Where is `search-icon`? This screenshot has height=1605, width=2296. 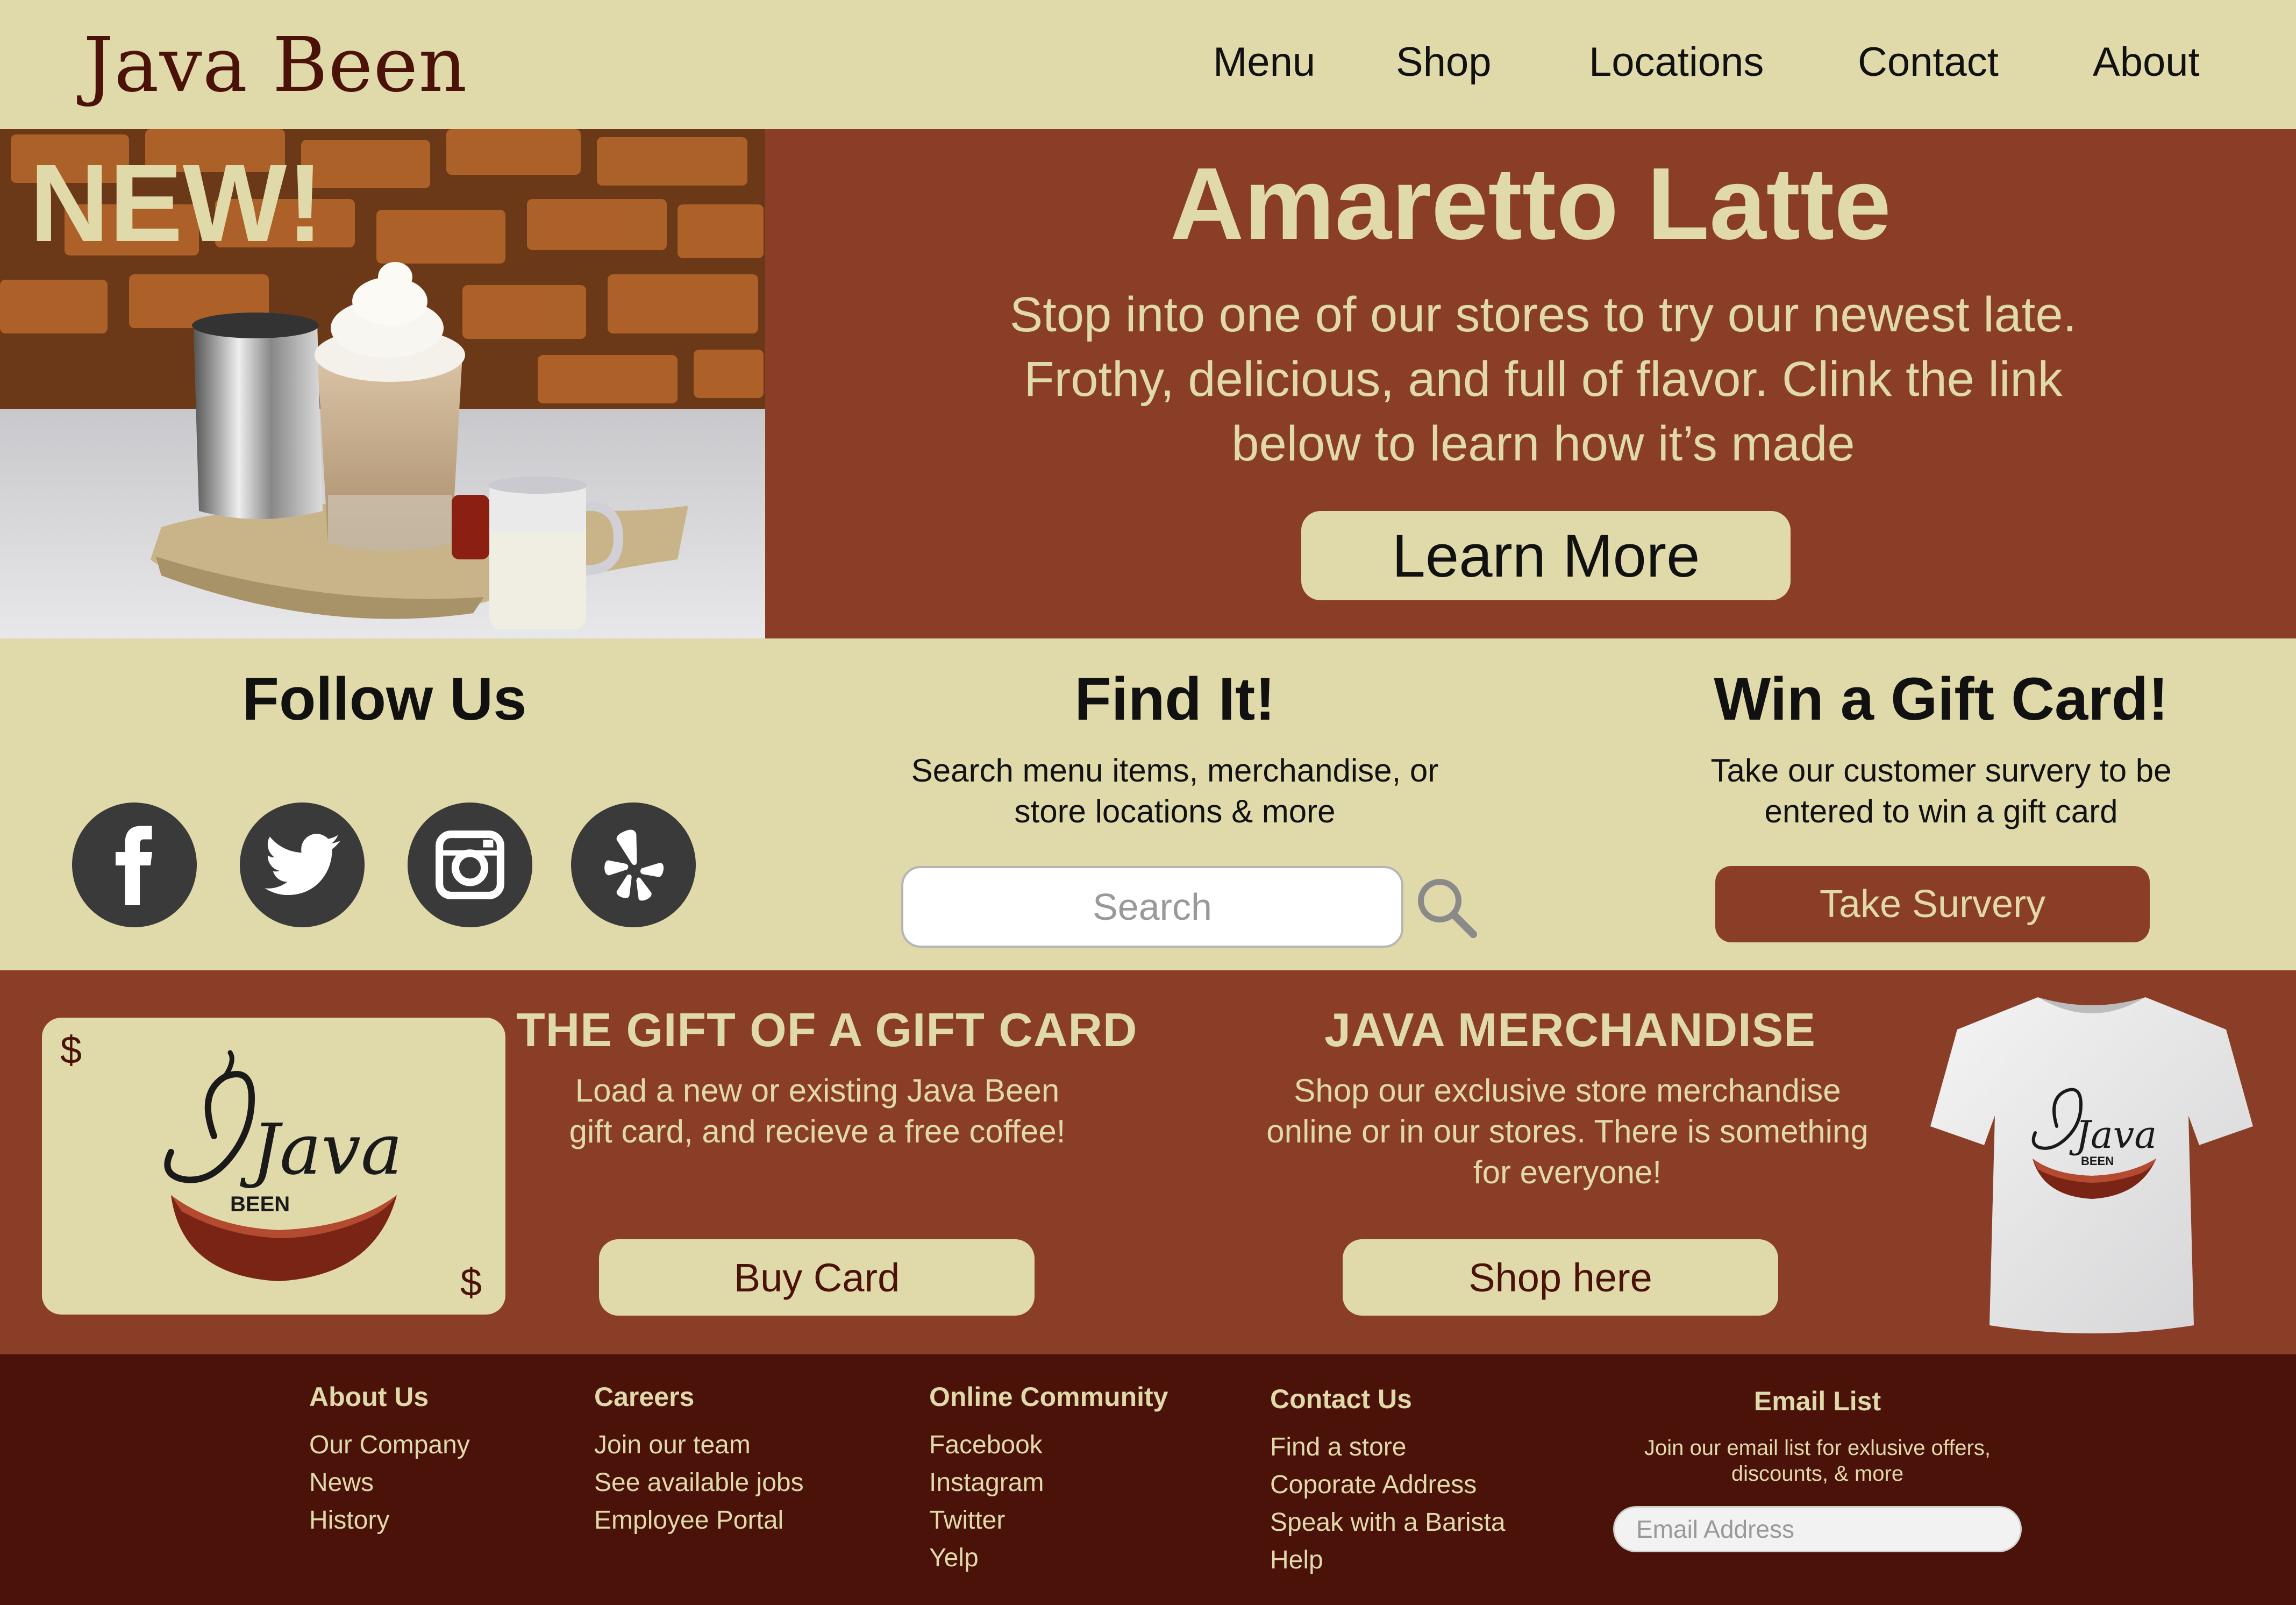
search-icon is located at coordinates (1446, 908).